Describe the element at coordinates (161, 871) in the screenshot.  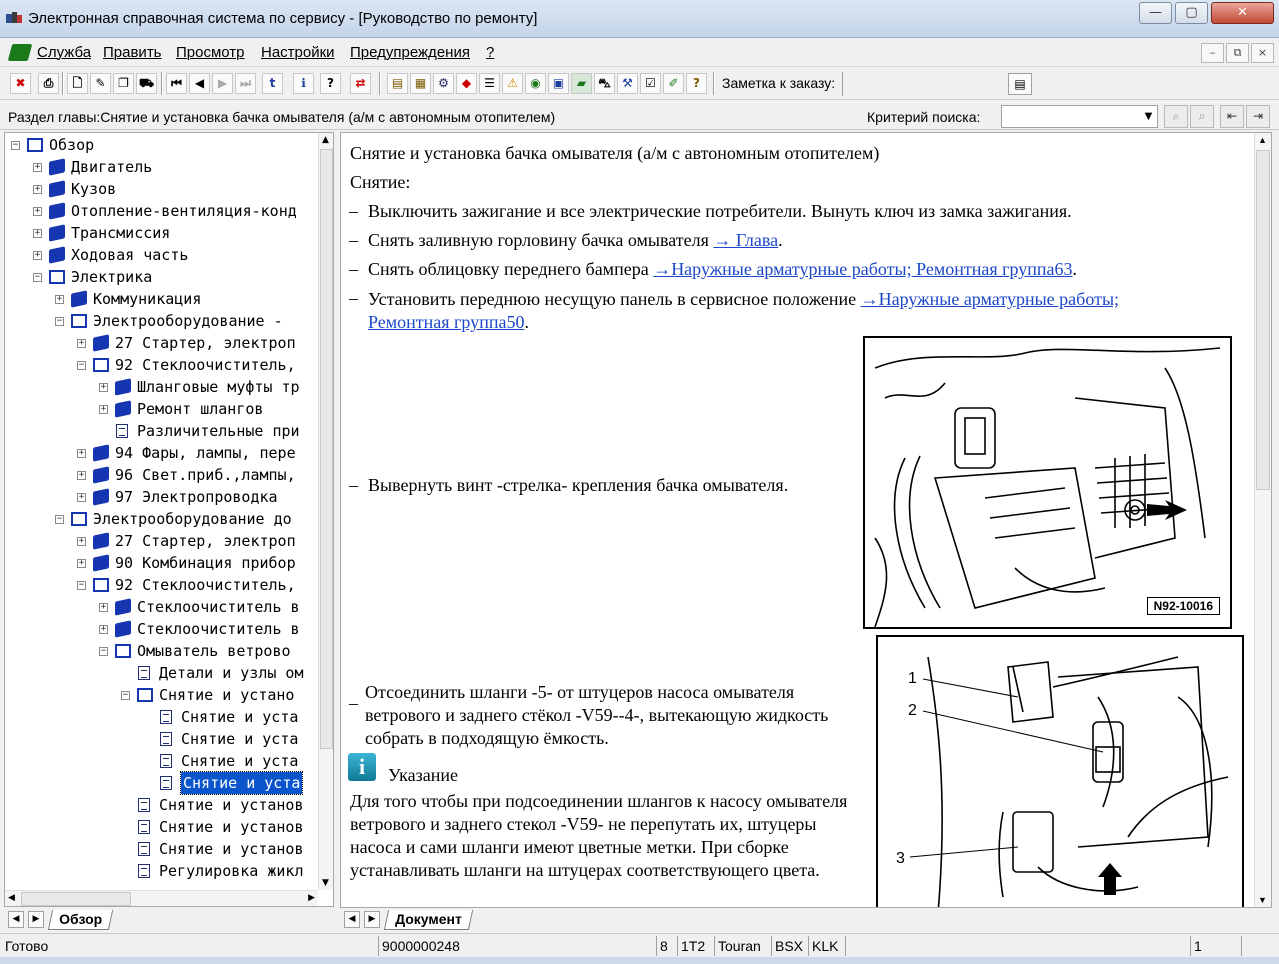
I see `tree-node: Регулировка жикл` at that location.